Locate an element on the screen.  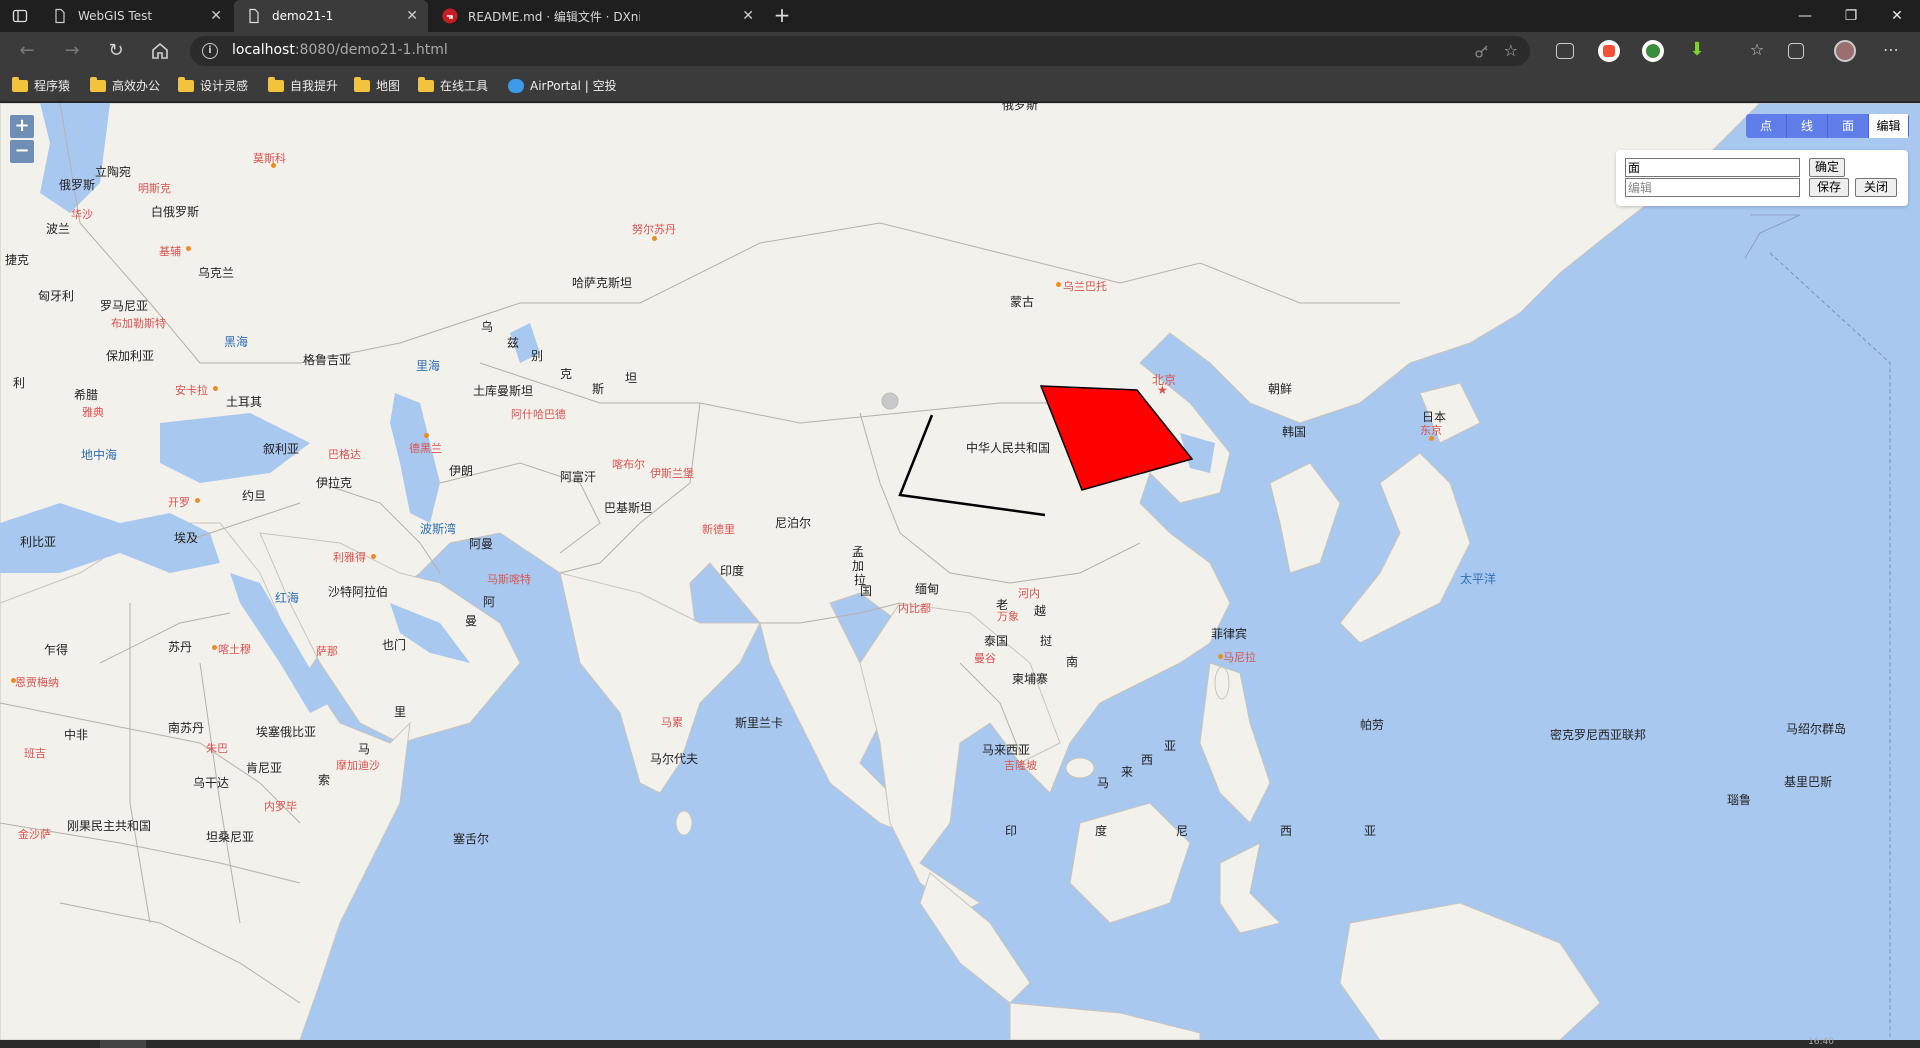
label-pakistan: 巴基斯坦 is located at coordinates (628, 508).